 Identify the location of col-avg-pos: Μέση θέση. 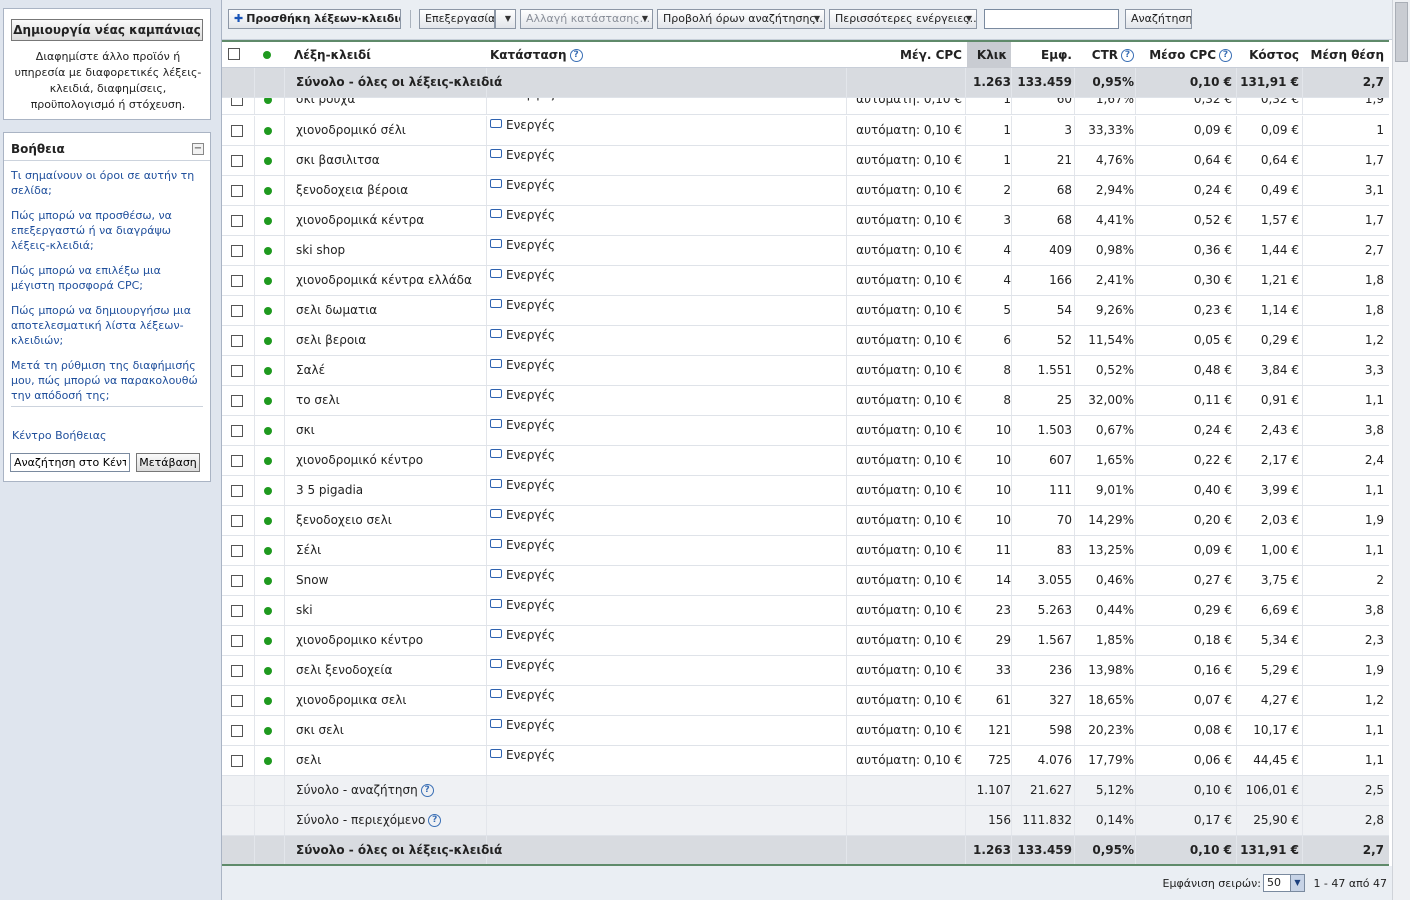
(1344, 55).